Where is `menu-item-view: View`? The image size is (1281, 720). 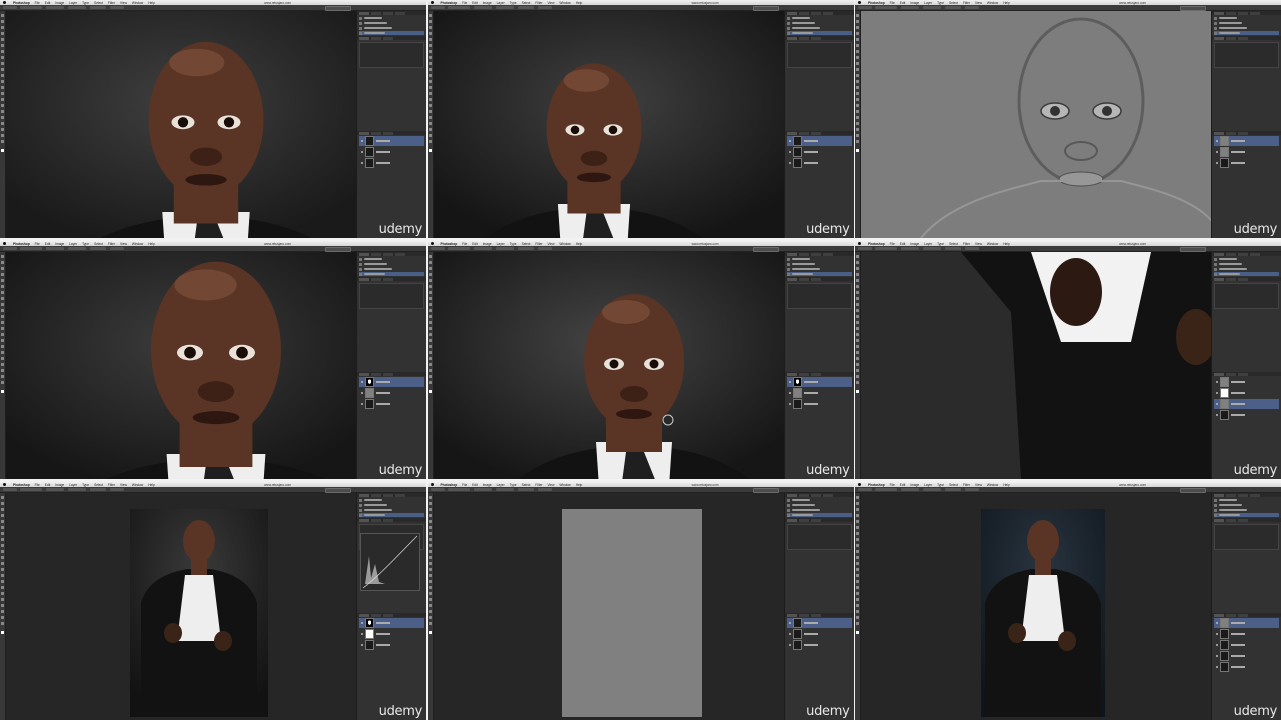
menu-item-view: View is located at coordinates (978, 3).